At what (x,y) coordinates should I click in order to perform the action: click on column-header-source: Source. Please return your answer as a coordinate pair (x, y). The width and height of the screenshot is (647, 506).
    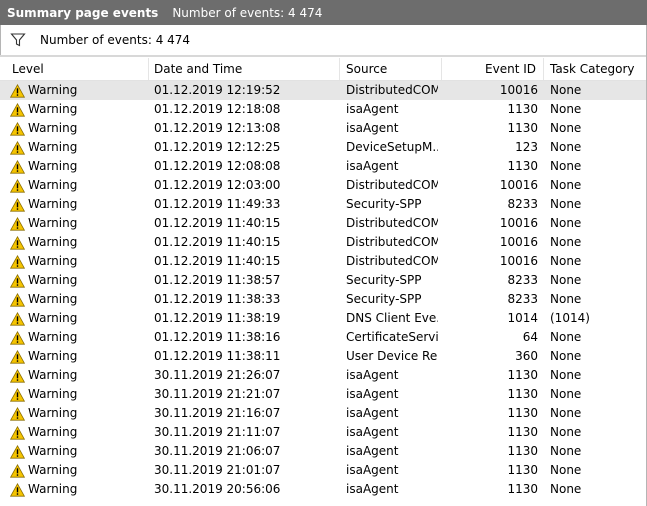
    Looking at the image, I should click on (391, 69).